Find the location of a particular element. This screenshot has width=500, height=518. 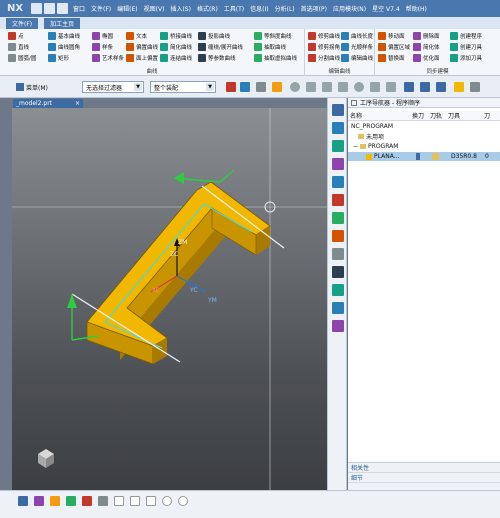

simplify-body-button: 简化体 is located at coordinates (426, 46).